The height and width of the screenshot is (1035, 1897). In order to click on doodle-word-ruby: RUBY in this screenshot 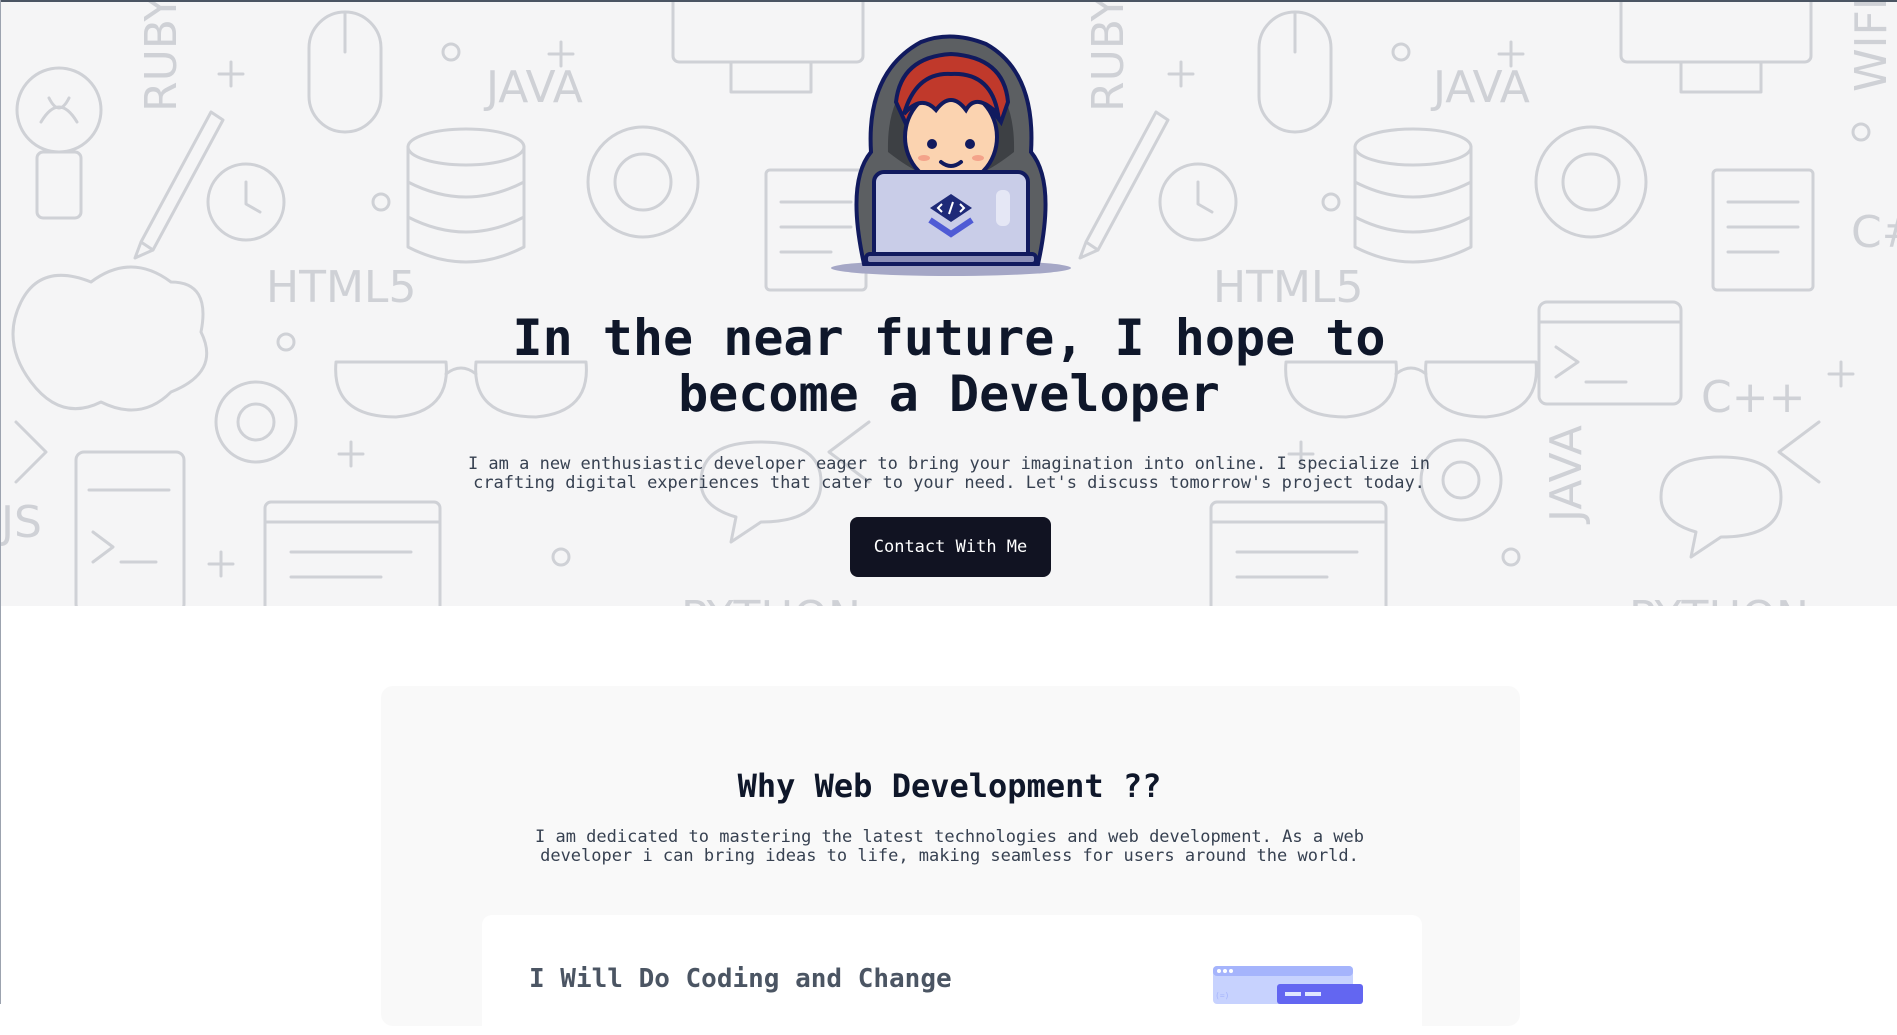, I will do `click(161, 57)`.